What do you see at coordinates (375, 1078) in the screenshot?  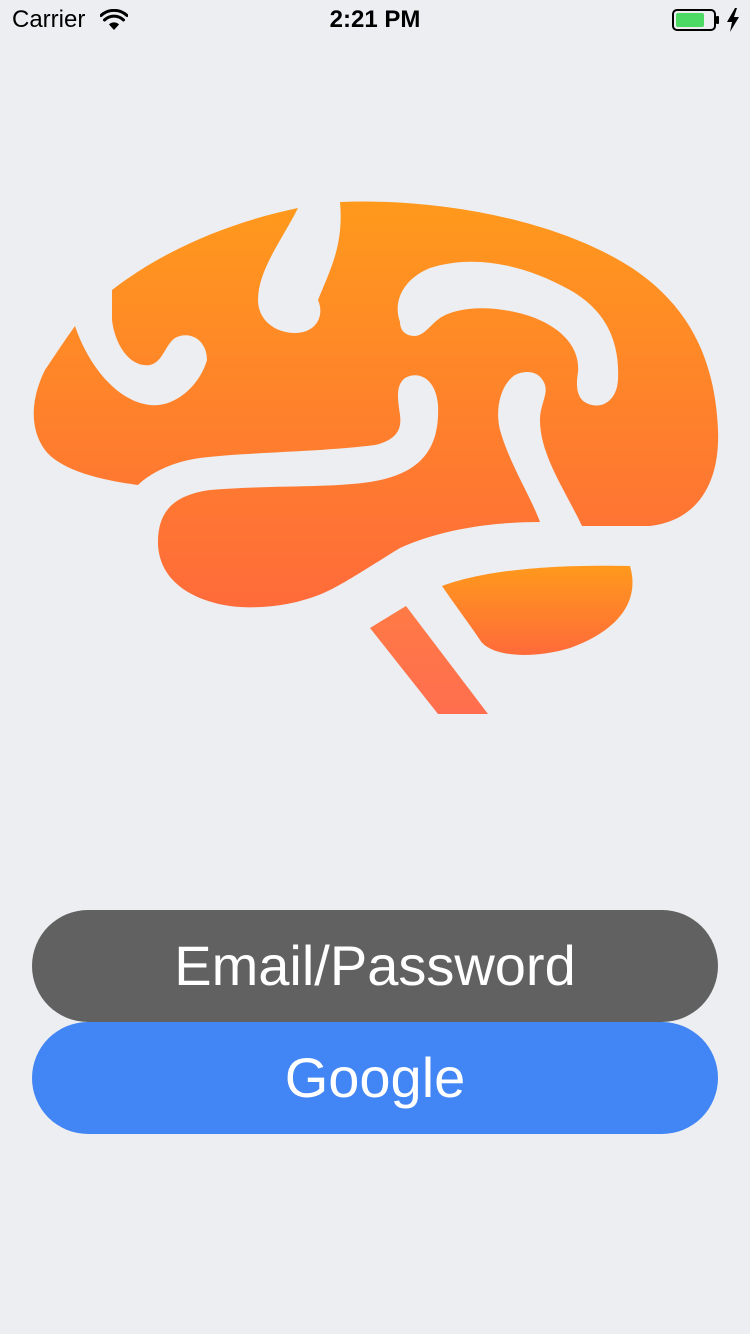 I see `google-button: Google` at bounding box center [375, 1078].